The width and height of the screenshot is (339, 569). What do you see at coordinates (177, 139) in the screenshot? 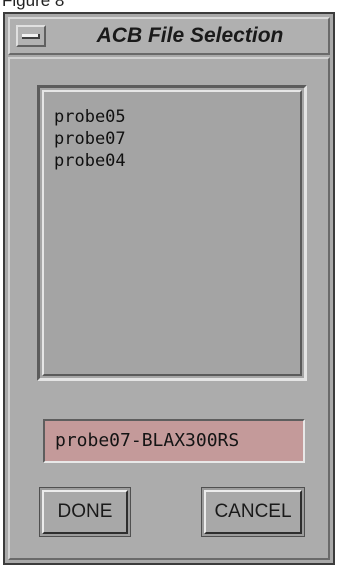
I see `list-item: probe07` at bounding box center [177, 139].